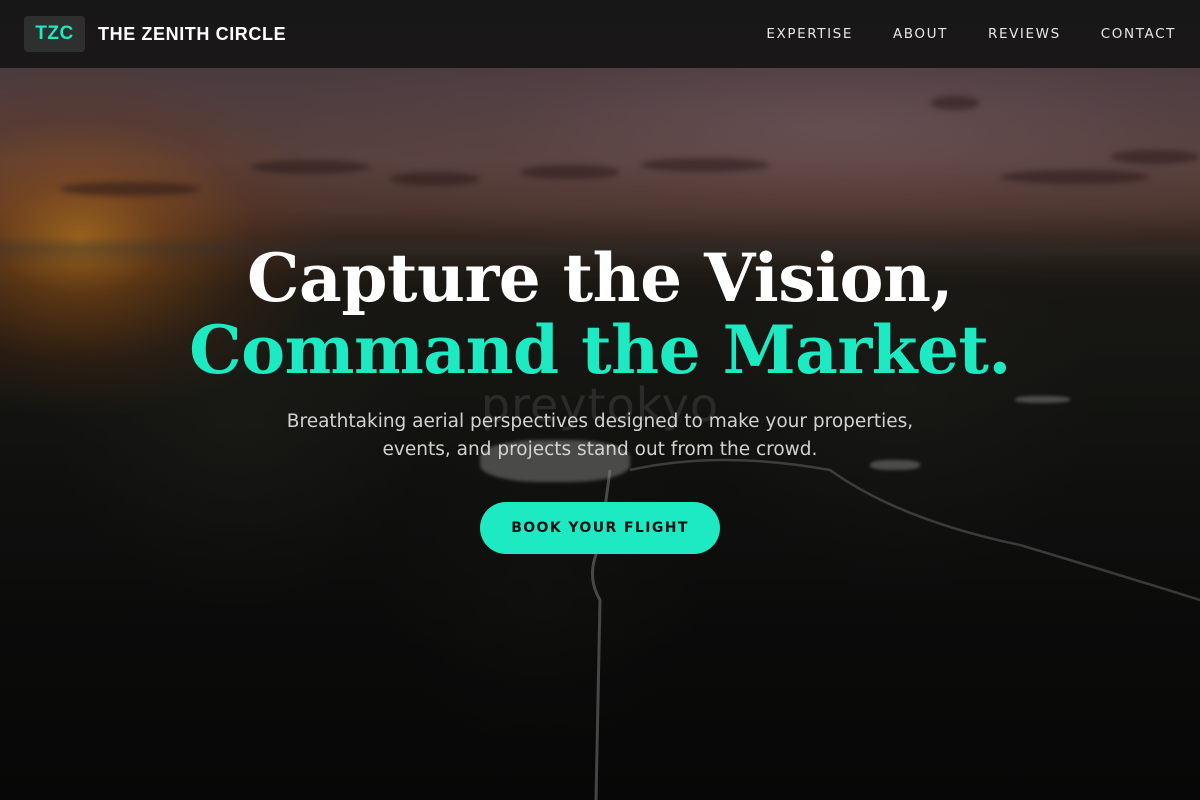  Describe the element at coordinates (809, 34) in the screenshot. I see `nav-link-expertise: EXPERTISE` at that location.